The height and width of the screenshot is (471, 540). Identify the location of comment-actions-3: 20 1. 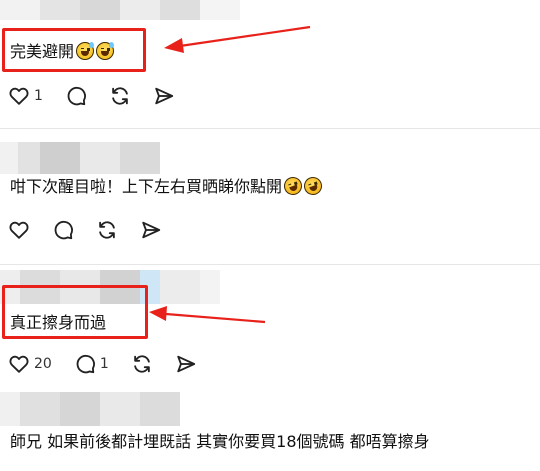
(113, 364).